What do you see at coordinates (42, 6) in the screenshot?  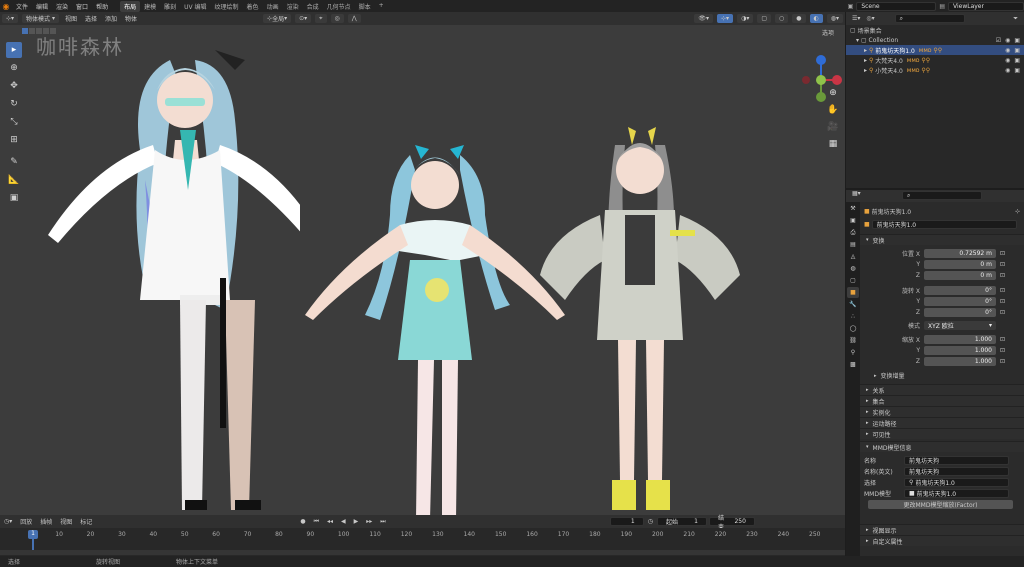 I see `menu-edit: 编辑` at bounding box center [42, 6].